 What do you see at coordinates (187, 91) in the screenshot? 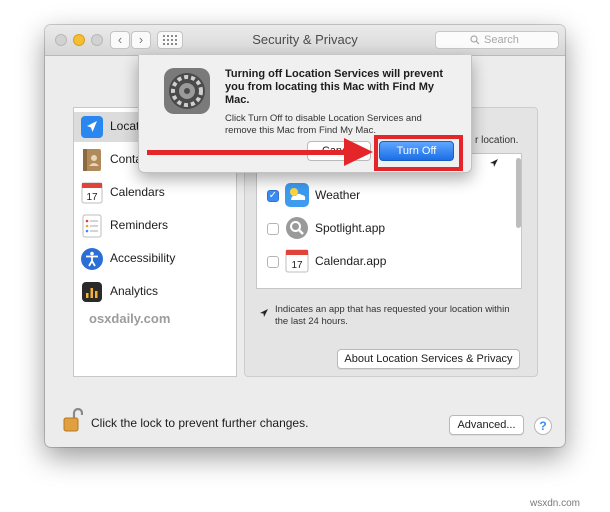
I see `system-preferences-gear-icon` at bounding box center [187, 91].